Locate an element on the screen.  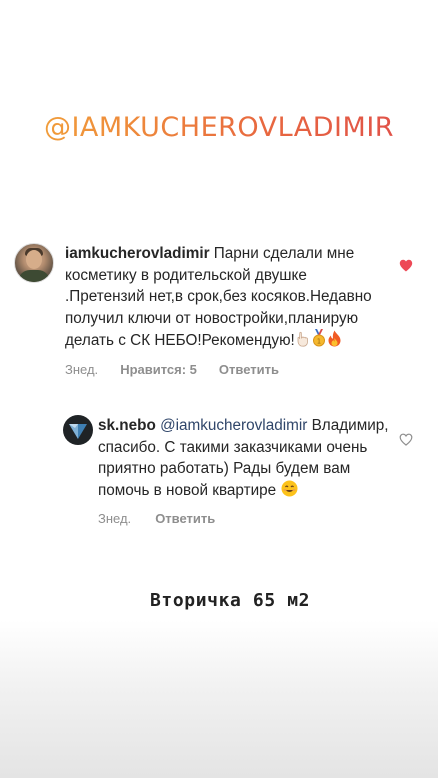
heart-filled-icon is located at coordinates (406, 266).